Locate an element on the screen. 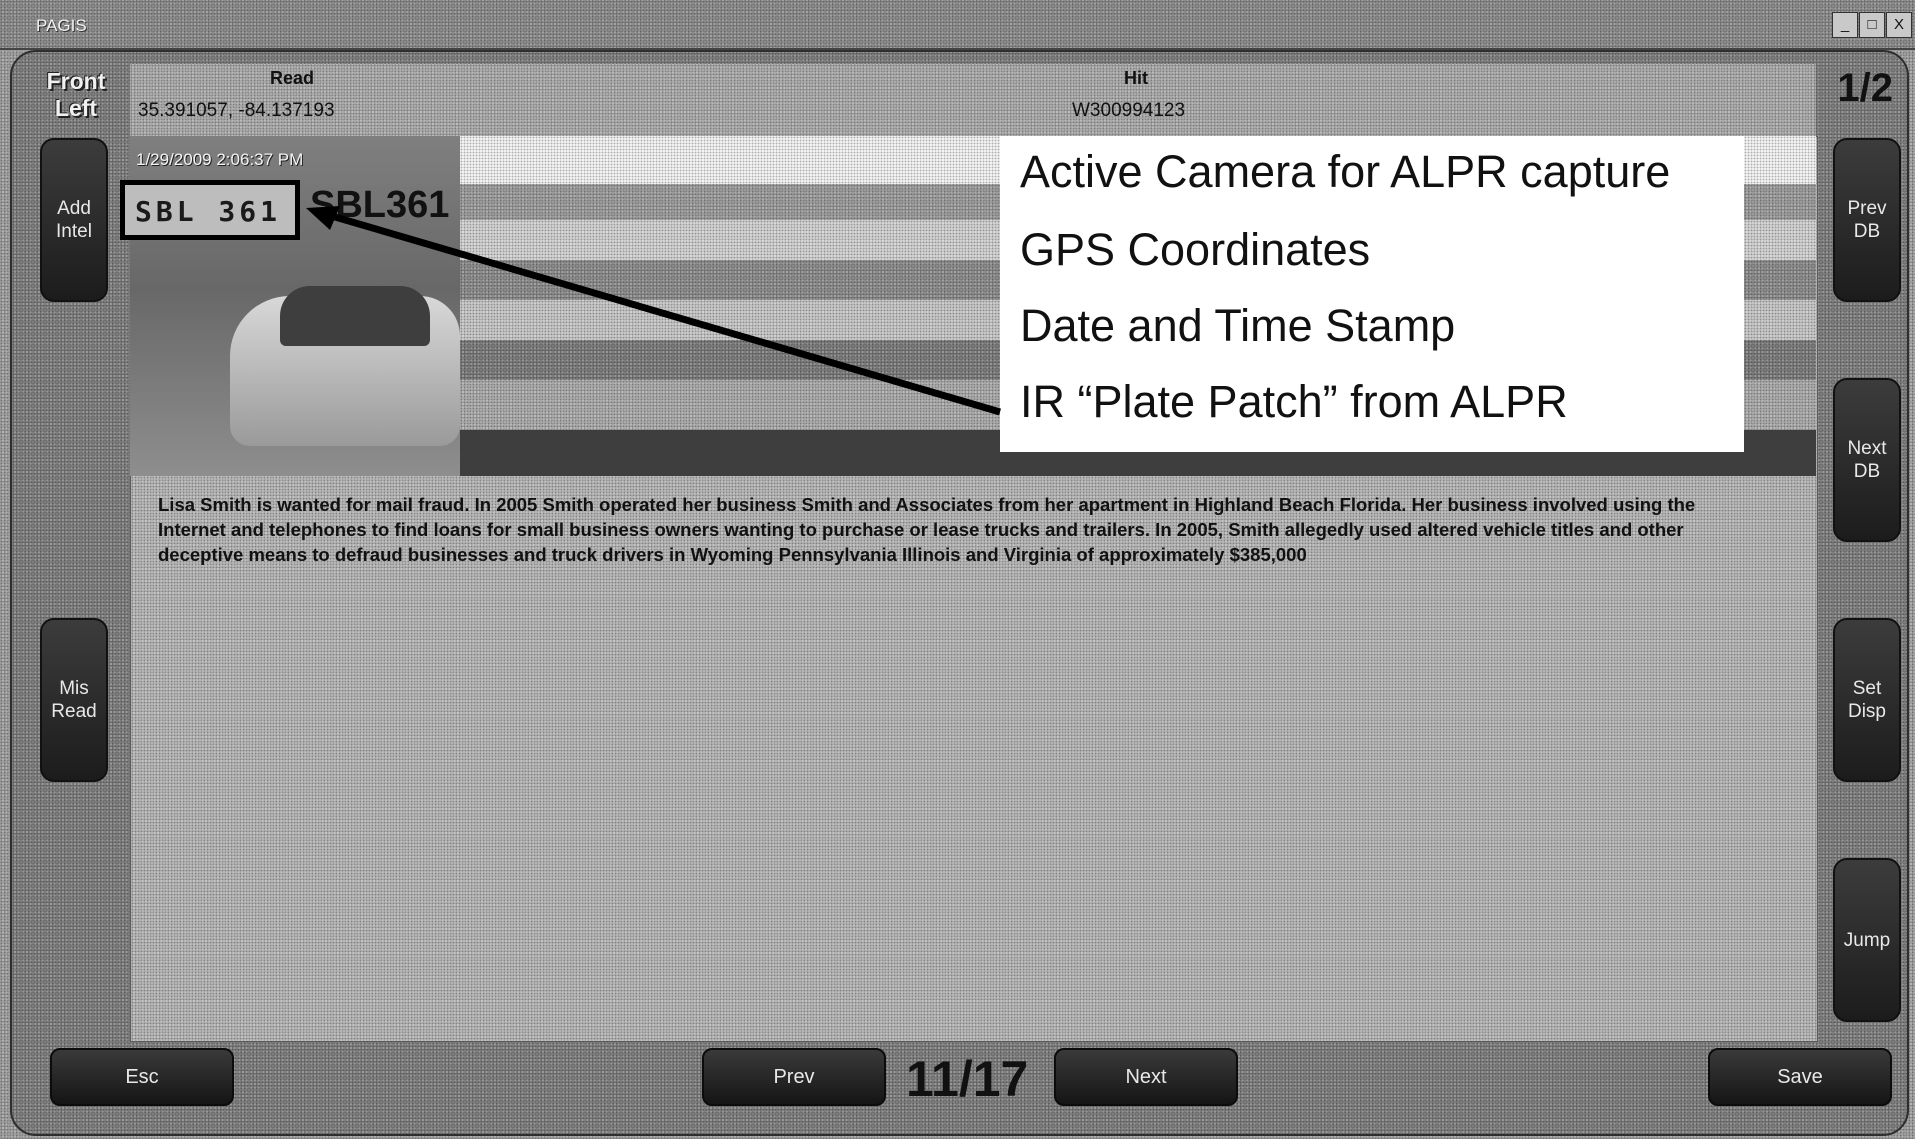 The height and width of the screenshot is (1139, 1915). prev-db-label: Prev DB is located at coordinates (1867, 220).